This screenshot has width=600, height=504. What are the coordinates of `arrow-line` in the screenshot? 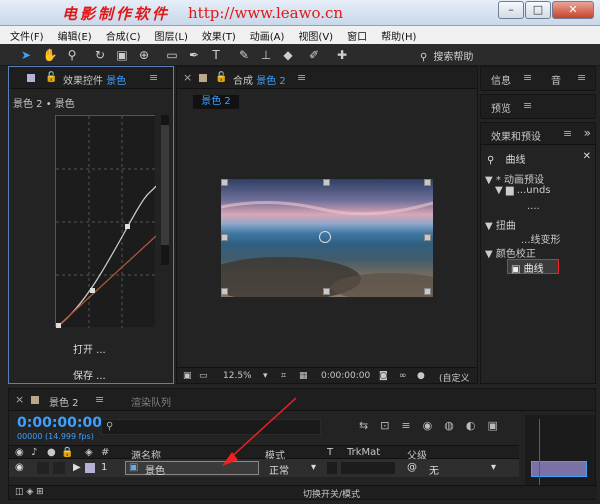 It's located at (262, 429).